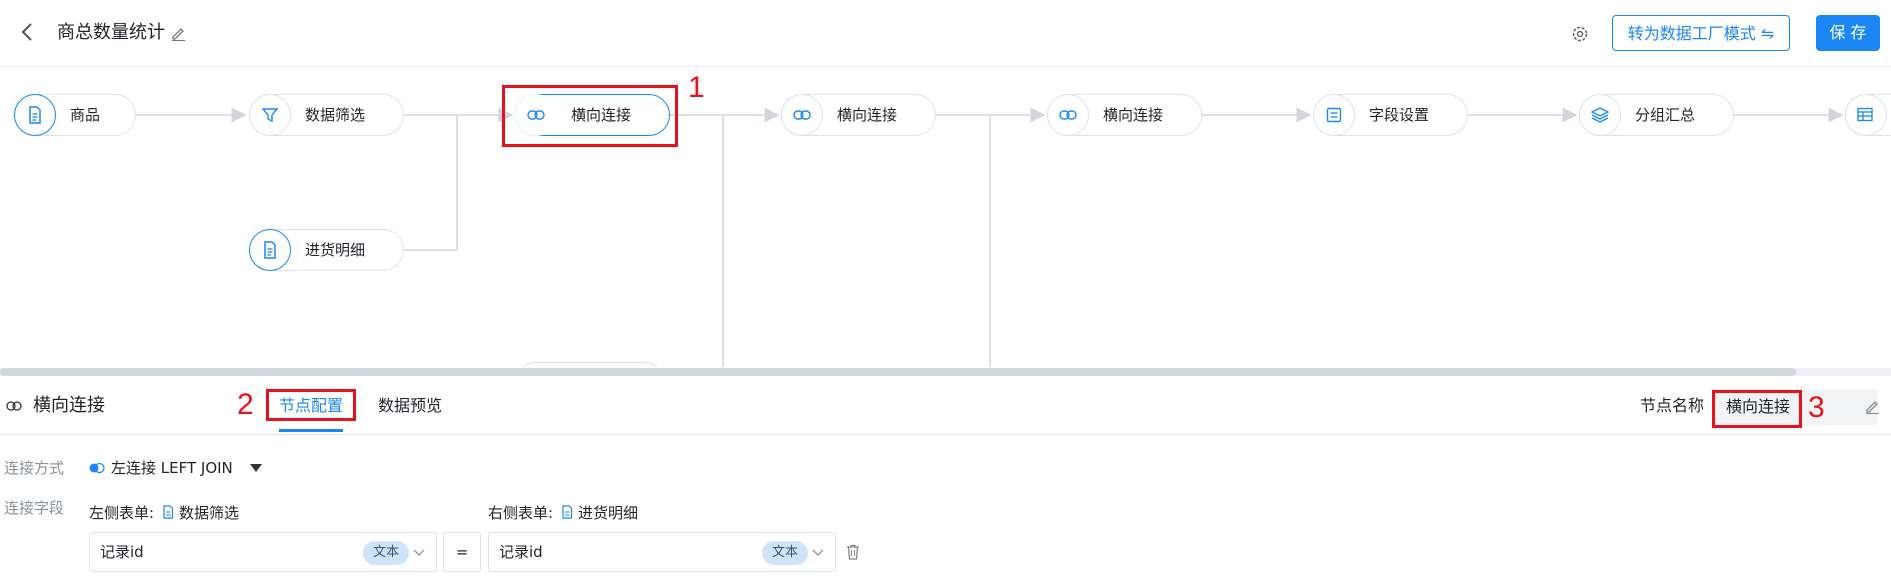  I want to click on form-icon, so click(1334, 115).